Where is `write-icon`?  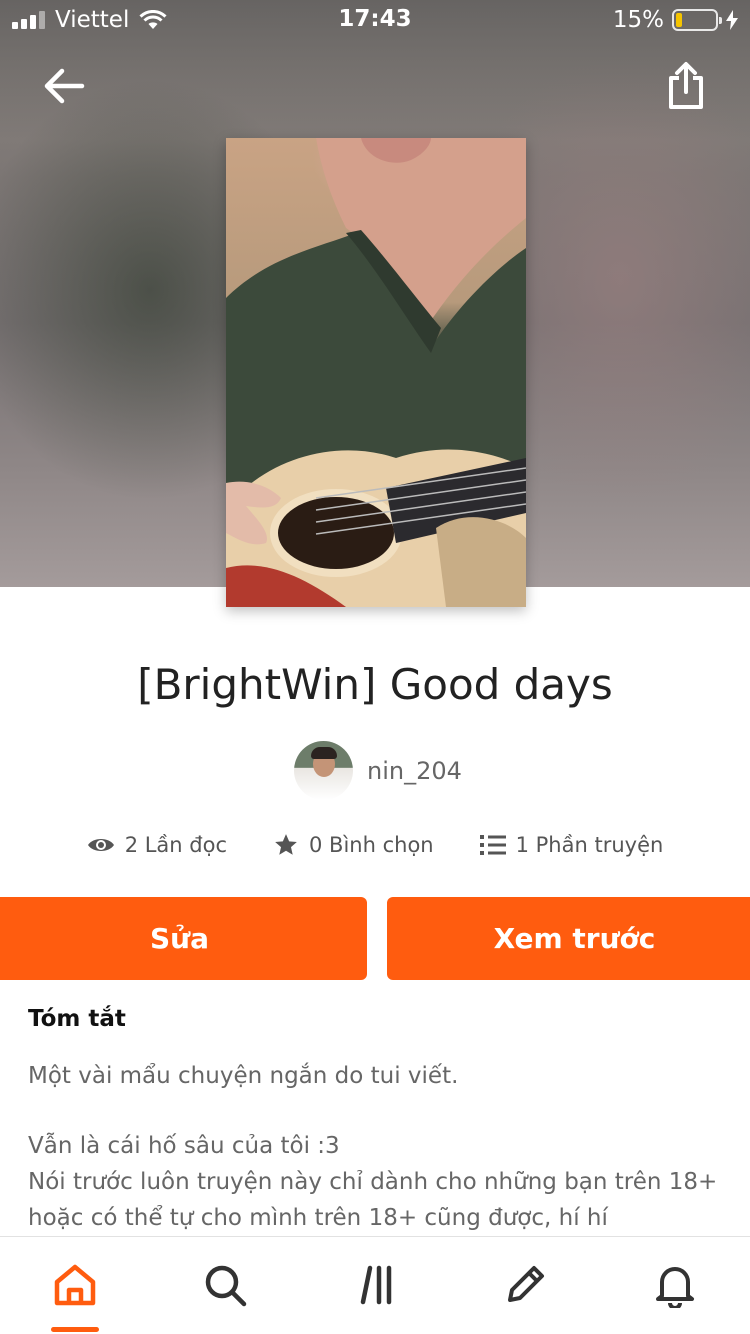
write-icon is located at coordinates (526, 1284).